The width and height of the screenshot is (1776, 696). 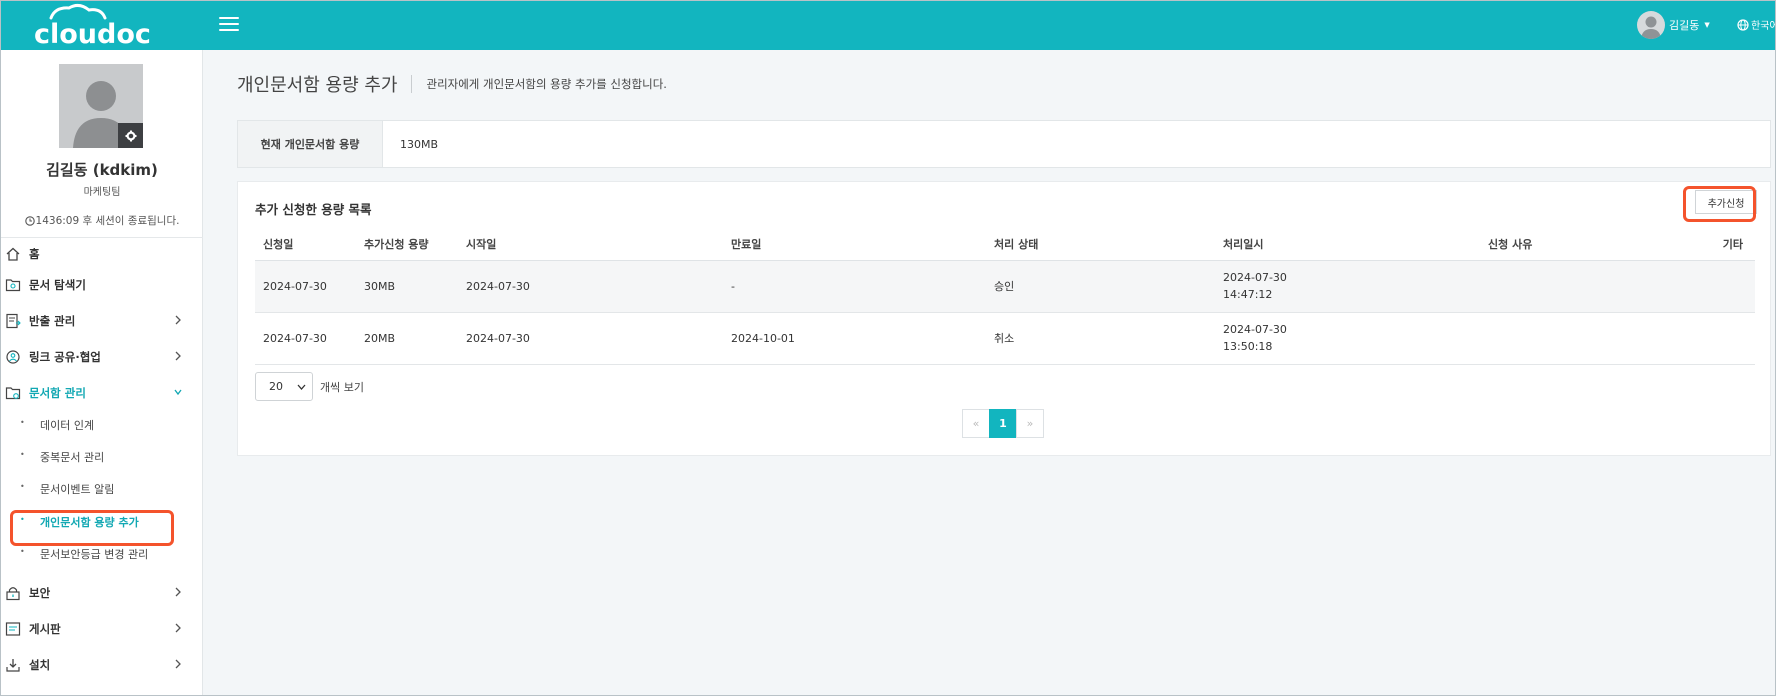 What do you see at coordinates (40, 593) in the screenshot?
I see `sidebar-item-label: 보안` at bounding box center [40, 593].